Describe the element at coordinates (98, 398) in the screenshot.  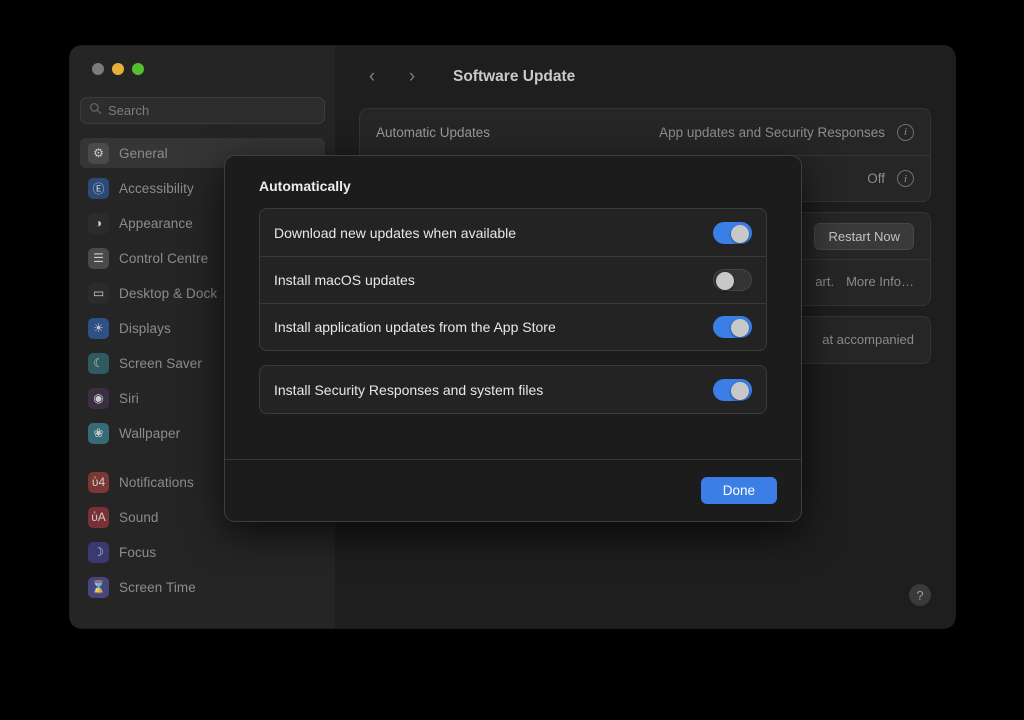
I see `siri-icon: ◉` at that location.